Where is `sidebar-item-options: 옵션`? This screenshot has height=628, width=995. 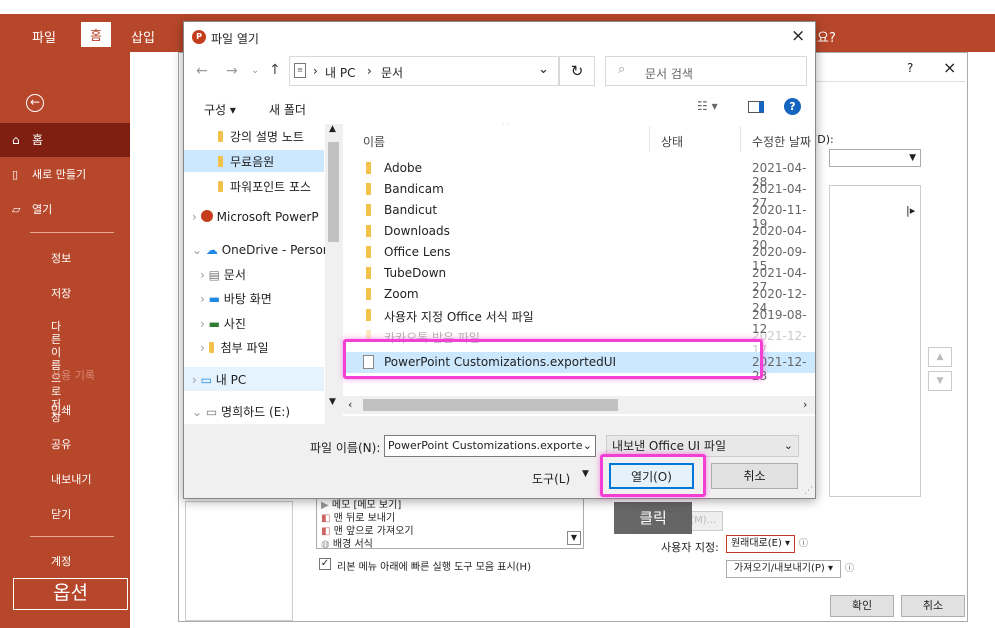 sidebar-item-options: 옵션 is located at coordinates (70, 594).